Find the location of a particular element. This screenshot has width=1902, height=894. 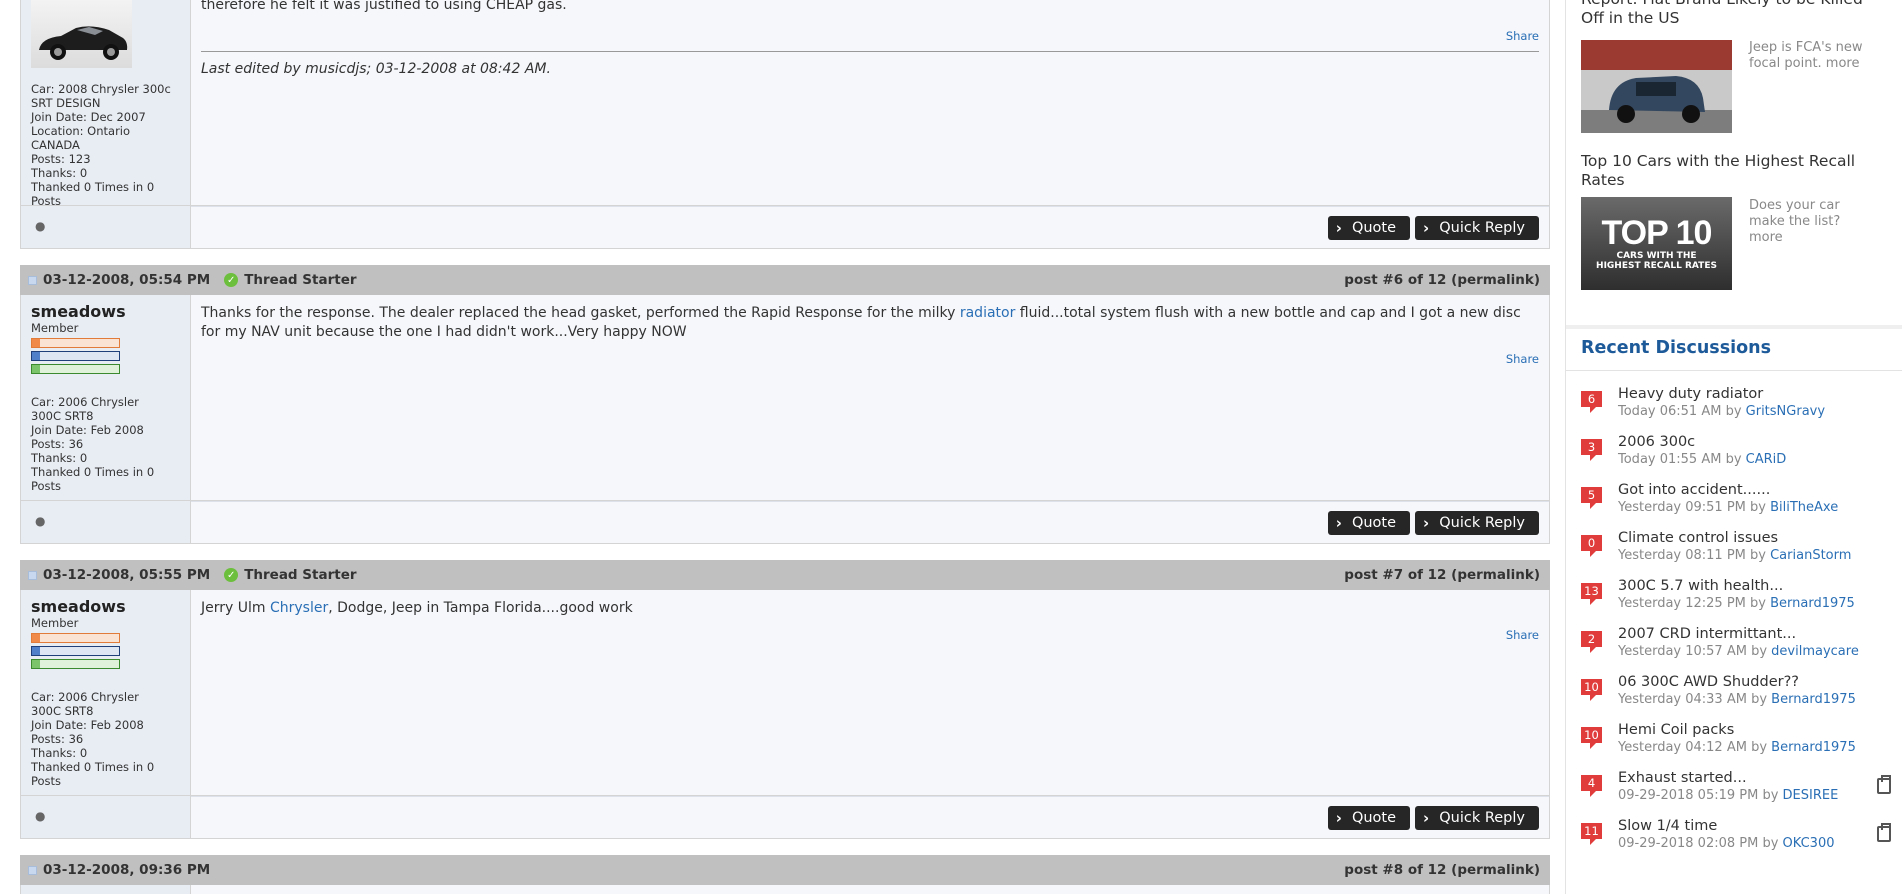

discussion-title: 2006 300c is located at coordinates (1656, 442).